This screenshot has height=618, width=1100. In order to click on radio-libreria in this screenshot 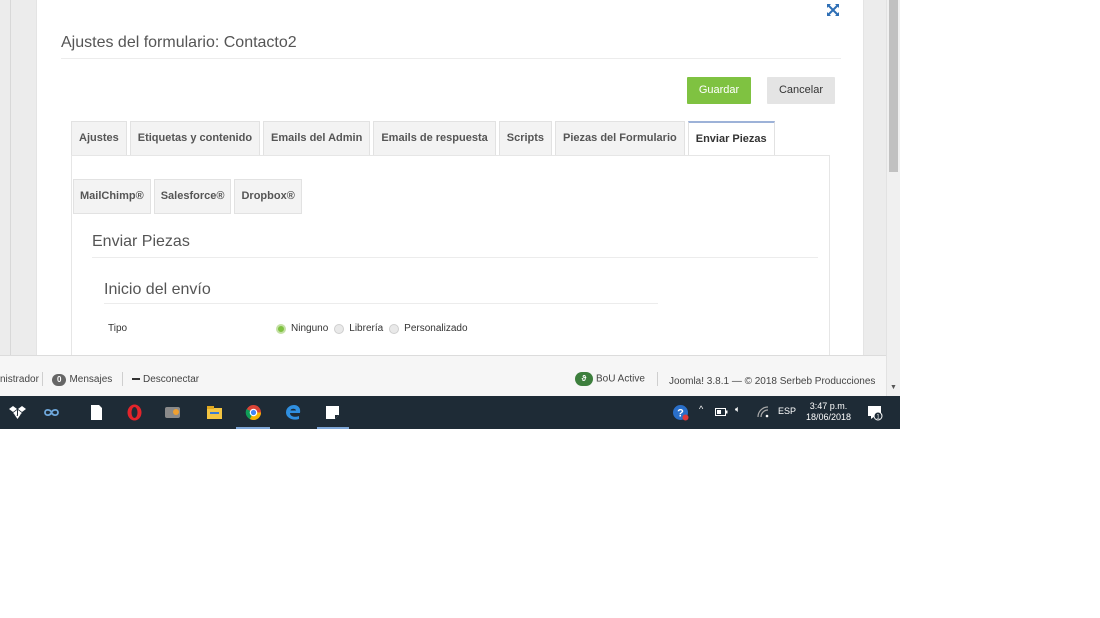, I will do `click(339, 328)`.